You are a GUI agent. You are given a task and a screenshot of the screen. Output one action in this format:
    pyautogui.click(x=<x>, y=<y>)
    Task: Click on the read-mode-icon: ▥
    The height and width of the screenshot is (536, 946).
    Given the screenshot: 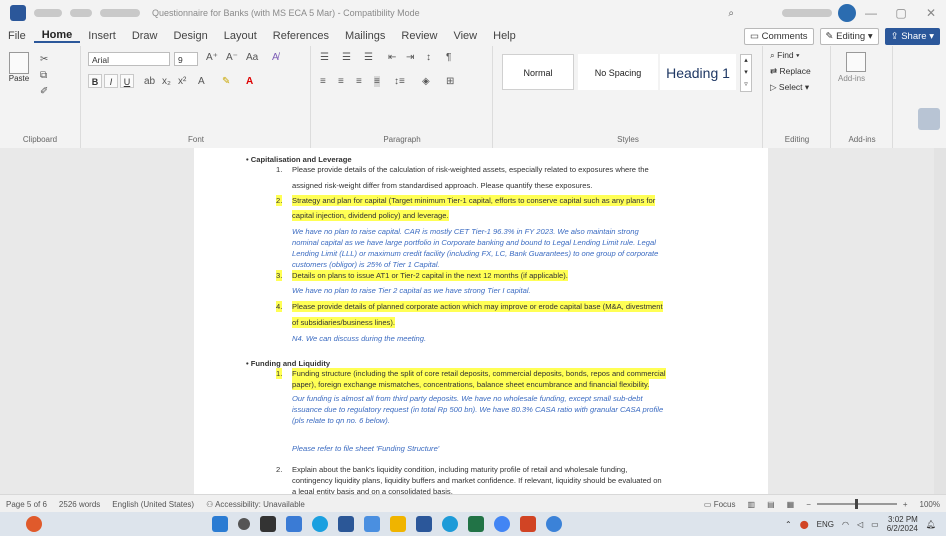 What is the action you would take?
    pyautogui.click(x=752, y=504)
    